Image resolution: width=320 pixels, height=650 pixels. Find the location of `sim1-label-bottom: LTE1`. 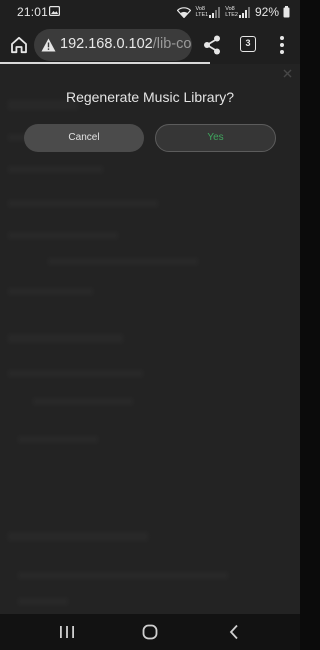

sim1-label-bottom: LTE1 is located at coordinates (202, 15).